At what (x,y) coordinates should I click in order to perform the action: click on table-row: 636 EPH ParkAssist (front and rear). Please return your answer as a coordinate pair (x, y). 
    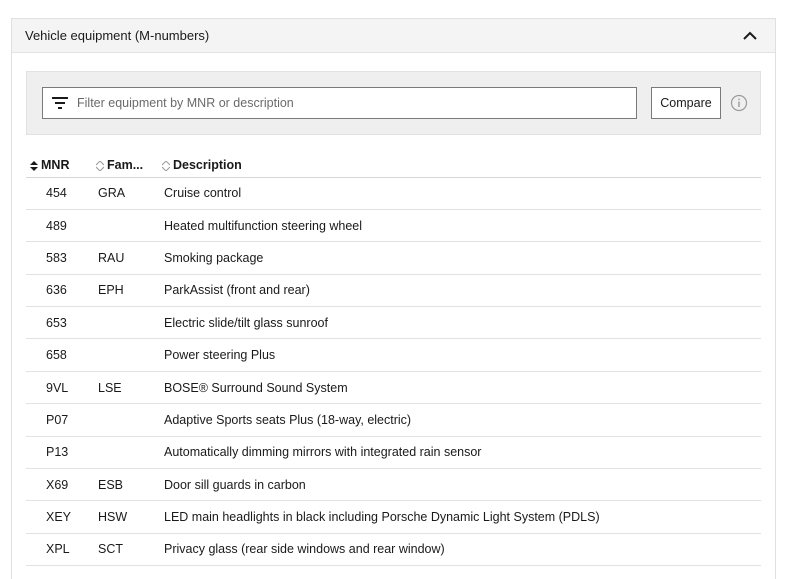
    Looking at the image, I should click on (393, 291).